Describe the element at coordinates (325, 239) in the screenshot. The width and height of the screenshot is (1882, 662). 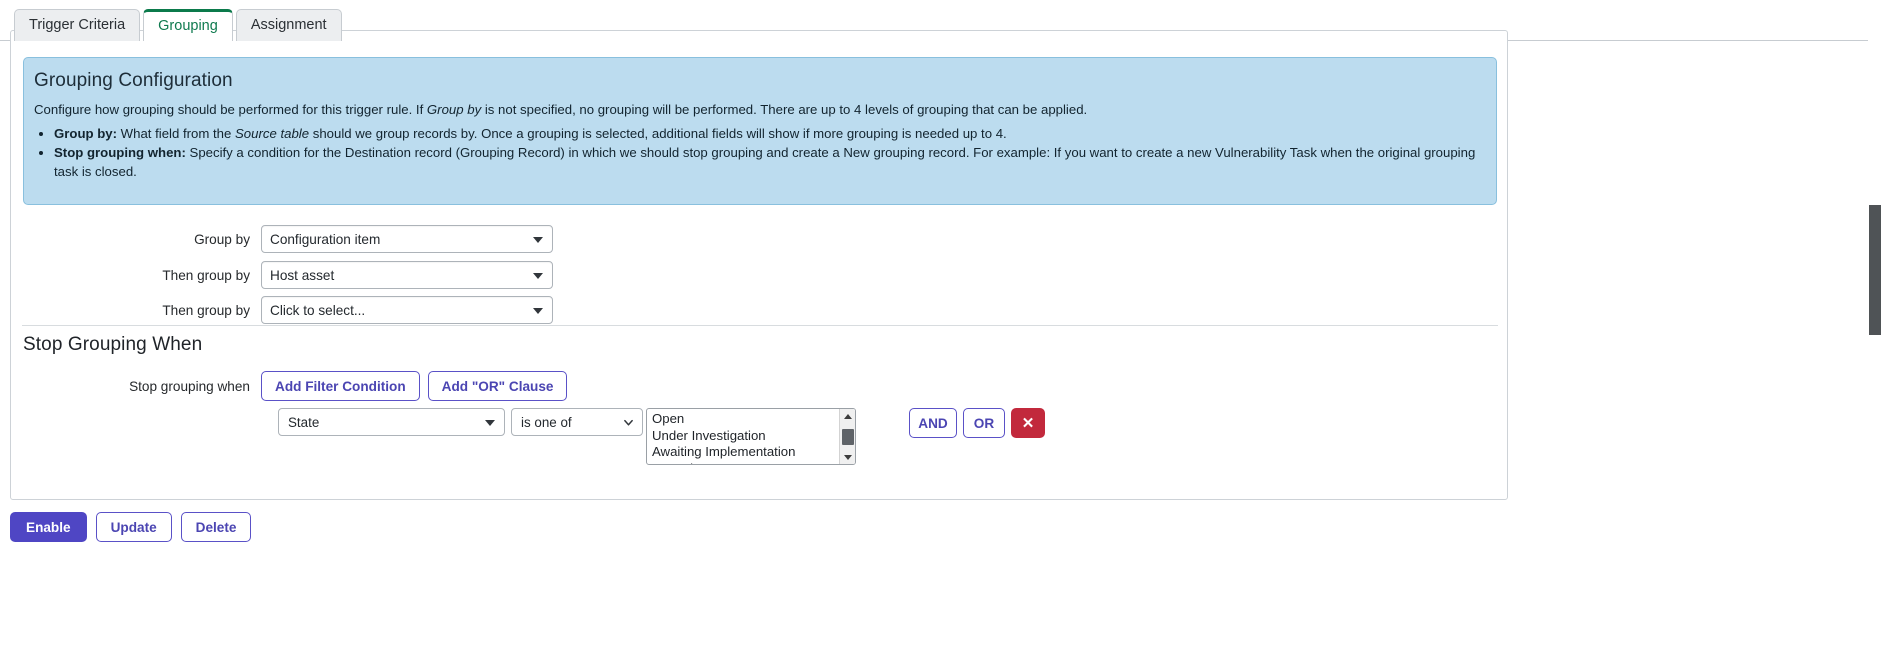
I see `select-group-by-value: Configuration item` at that location.